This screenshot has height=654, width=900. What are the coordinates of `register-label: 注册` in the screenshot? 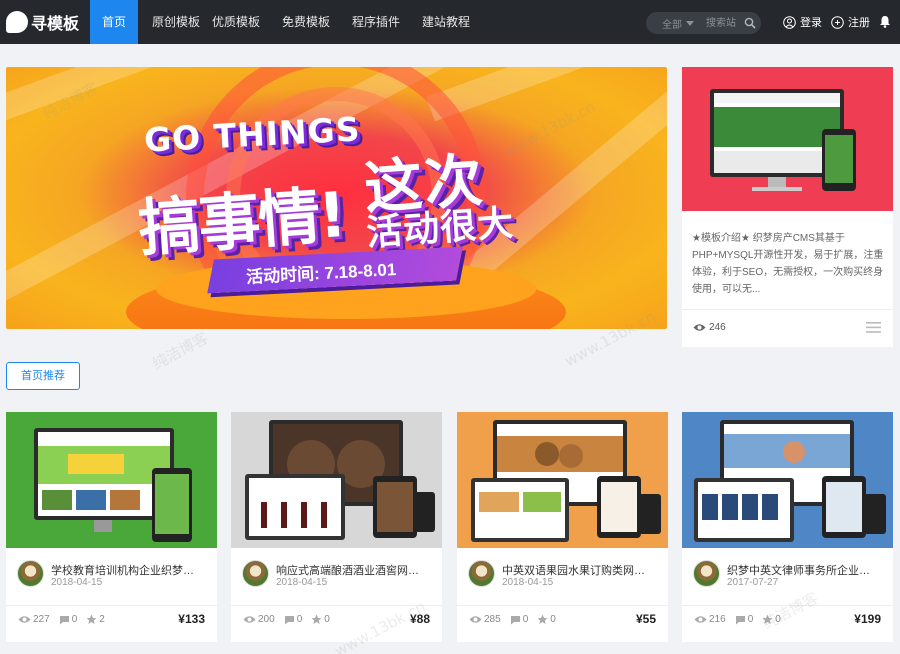 It's located at (859, 23).